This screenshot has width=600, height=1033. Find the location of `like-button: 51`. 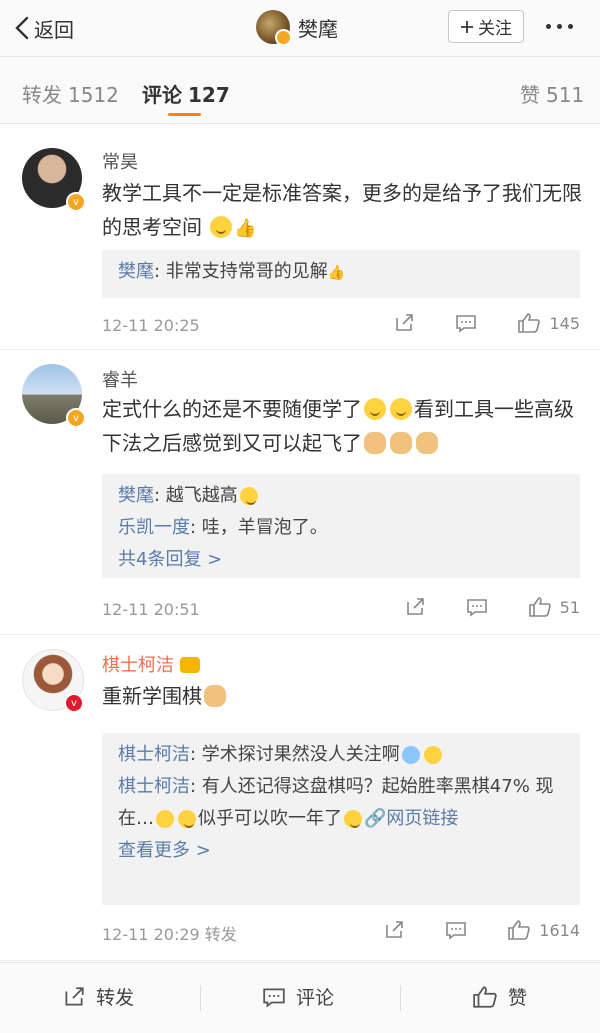

like-button: 51 is located at coordinates (554, 607).